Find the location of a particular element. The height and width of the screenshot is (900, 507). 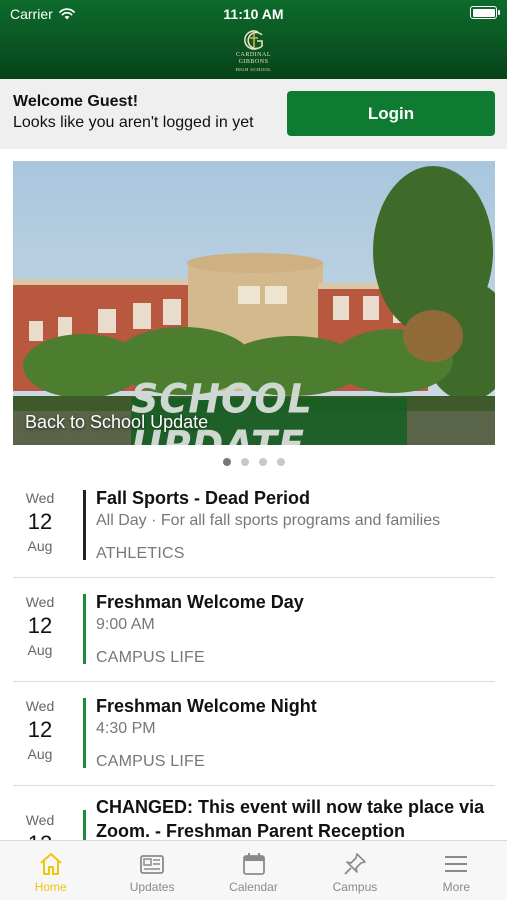

newspaper-icon is located at coordinates (152, 864).